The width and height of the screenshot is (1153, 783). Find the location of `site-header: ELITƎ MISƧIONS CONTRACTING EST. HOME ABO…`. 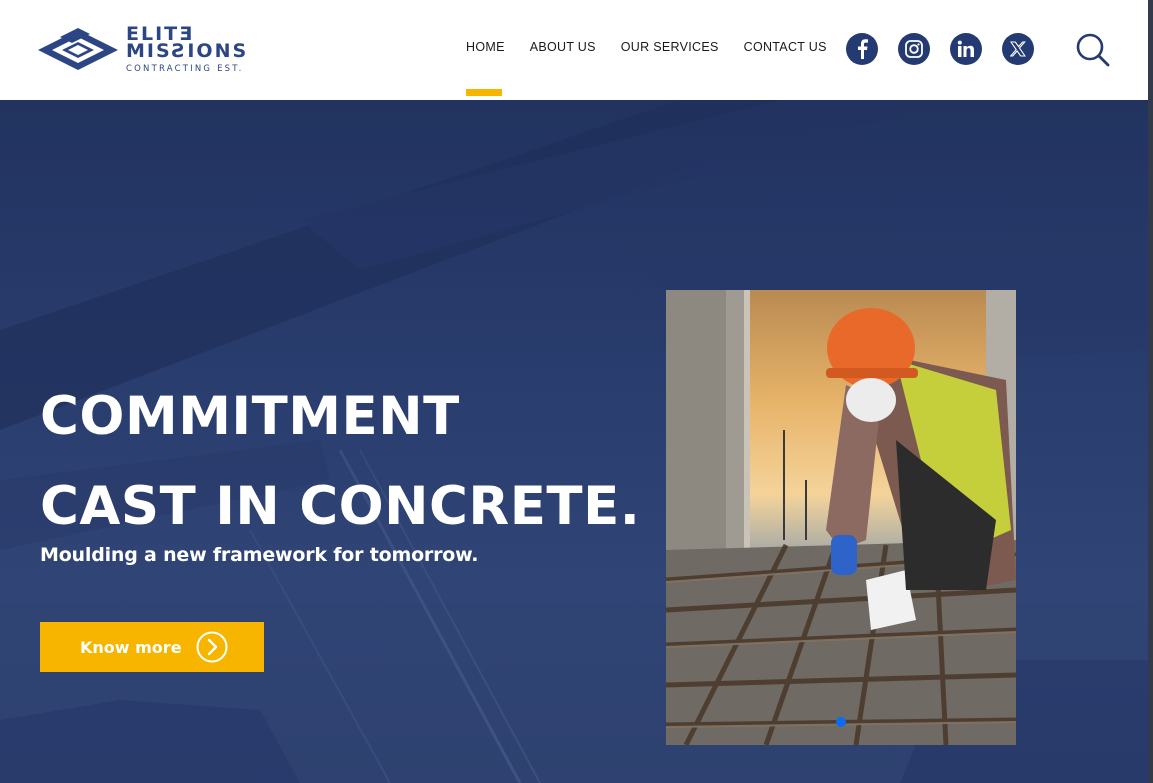

site-header: ELITƎ MISƧIONS CONTRACTING EST. HOME ABO… is located at coordinates (574, 50).